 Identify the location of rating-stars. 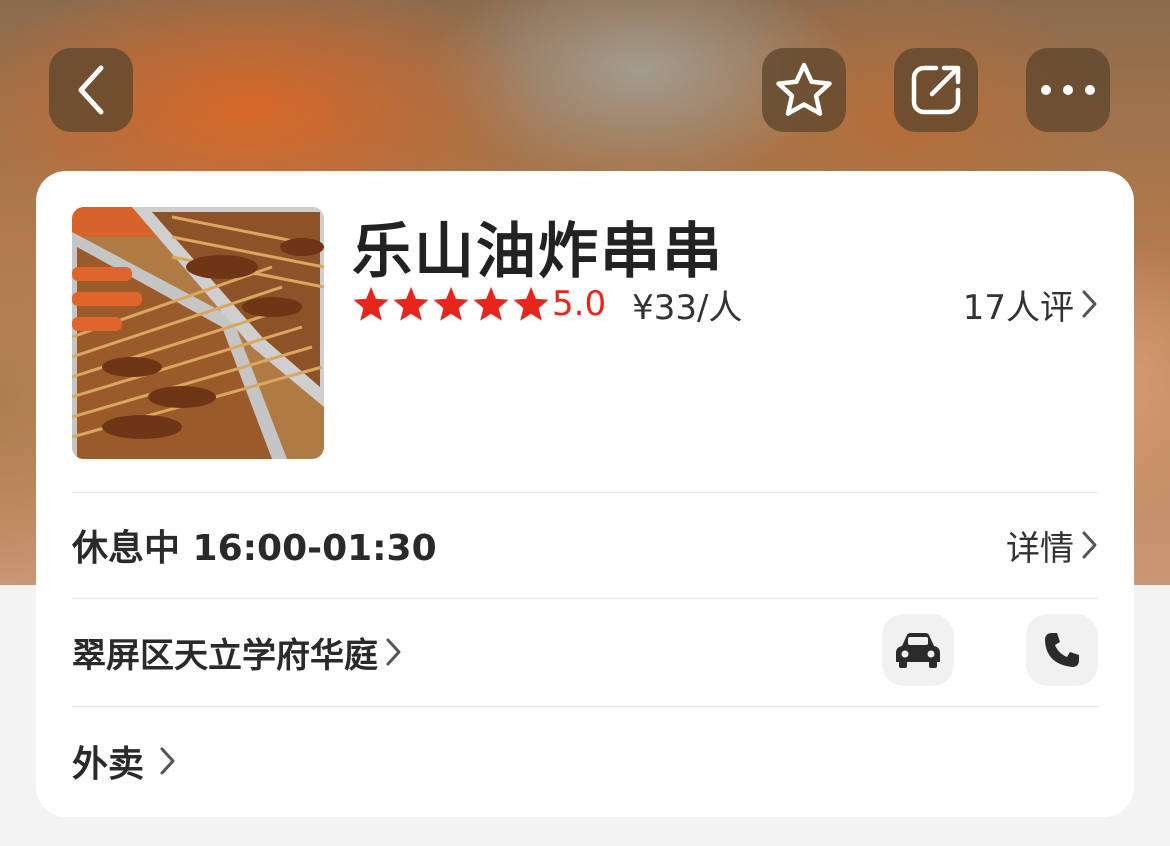
(451, 304).